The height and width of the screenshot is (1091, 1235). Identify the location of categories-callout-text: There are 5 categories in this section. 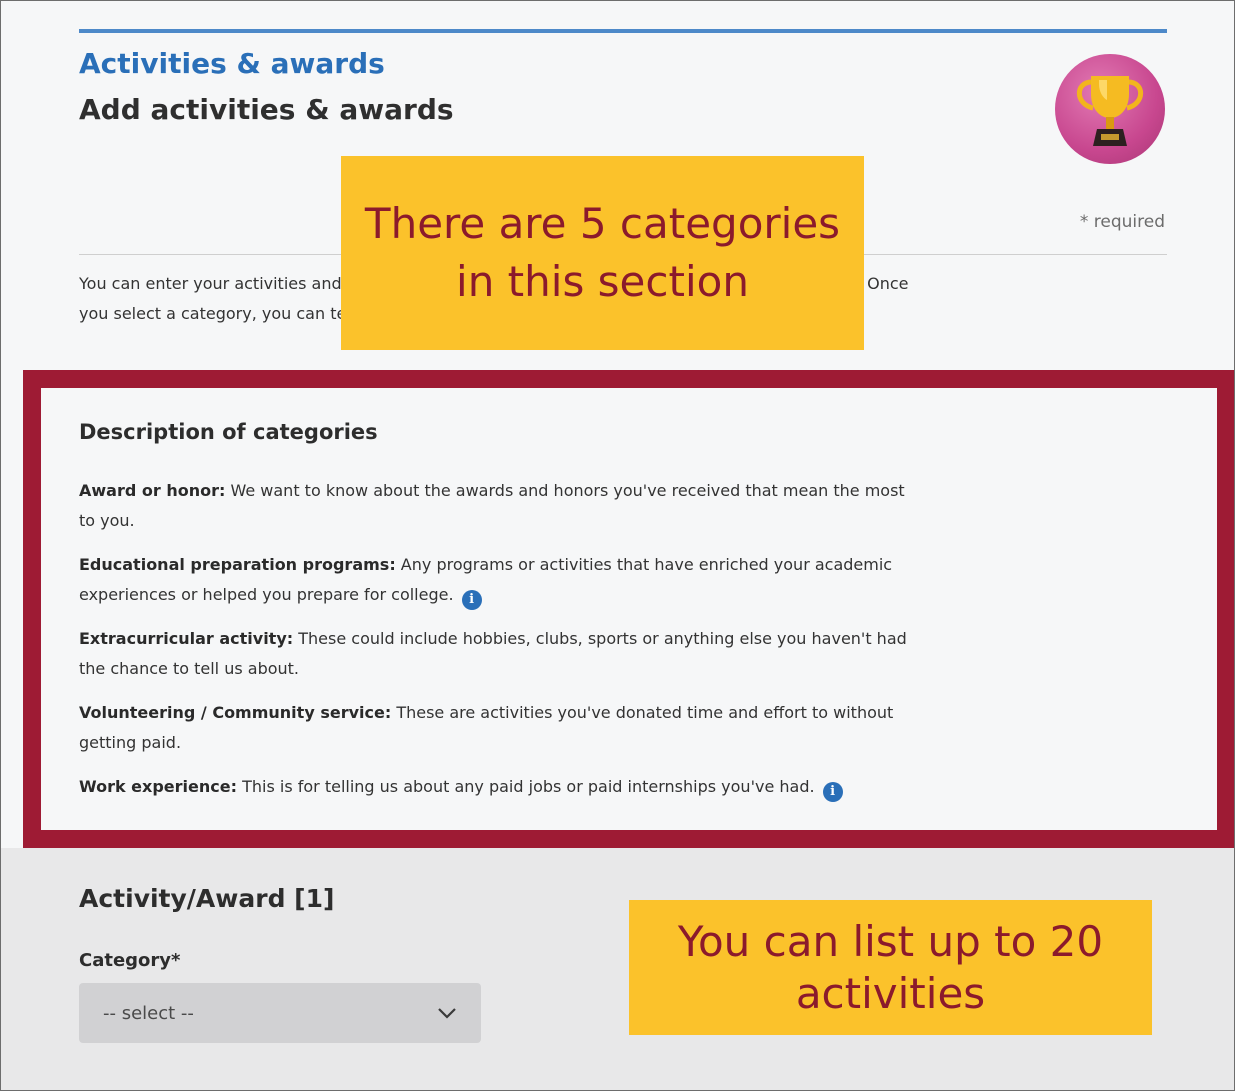
(602, 252).